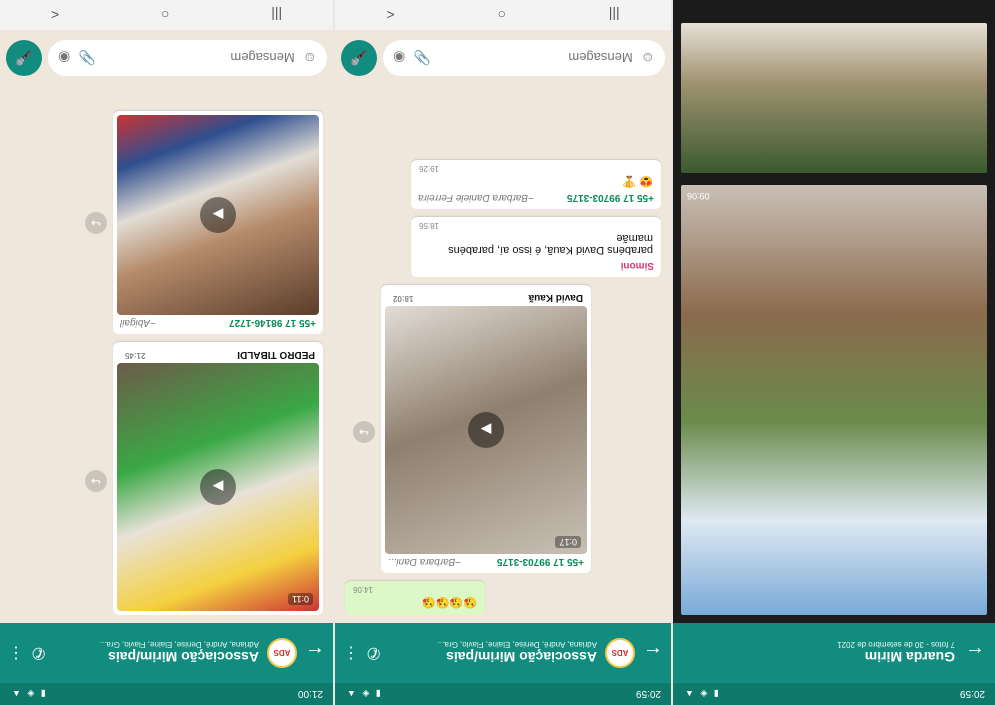 This screenshot has width=995, height=705. I want to click on video-caption-row: David Kauã 18:02, so click(486, 297).